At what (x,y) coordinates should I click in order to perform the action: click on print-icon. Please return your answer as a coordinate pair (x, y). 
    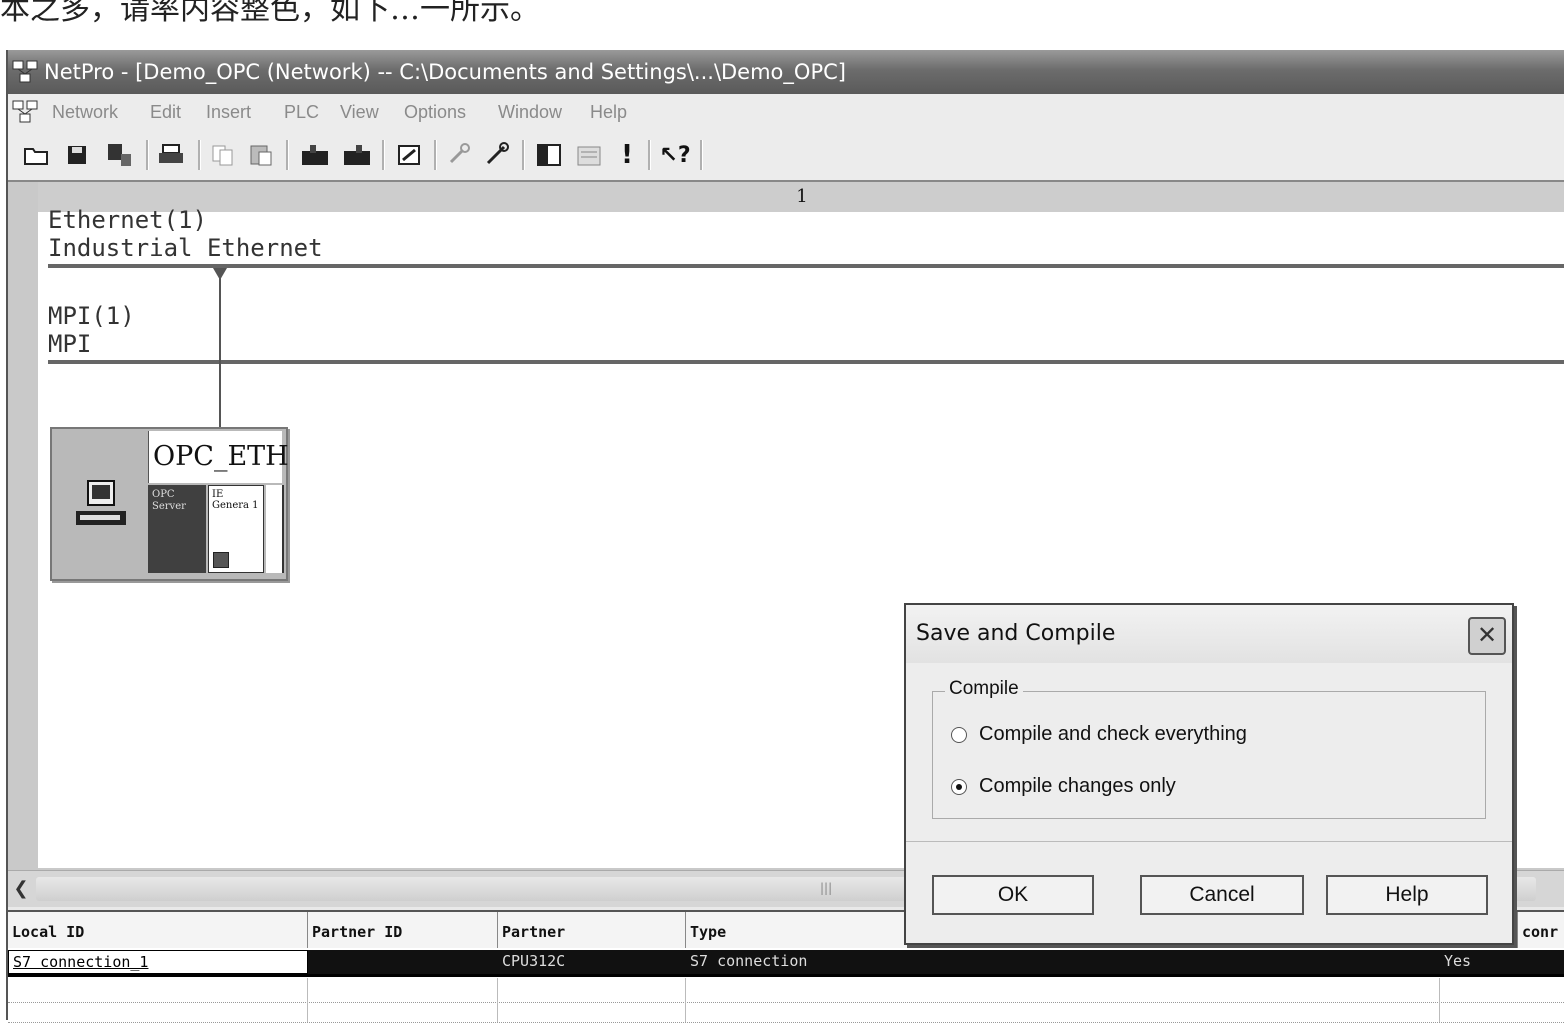
    Looking at the image, I should click on (171, 155).